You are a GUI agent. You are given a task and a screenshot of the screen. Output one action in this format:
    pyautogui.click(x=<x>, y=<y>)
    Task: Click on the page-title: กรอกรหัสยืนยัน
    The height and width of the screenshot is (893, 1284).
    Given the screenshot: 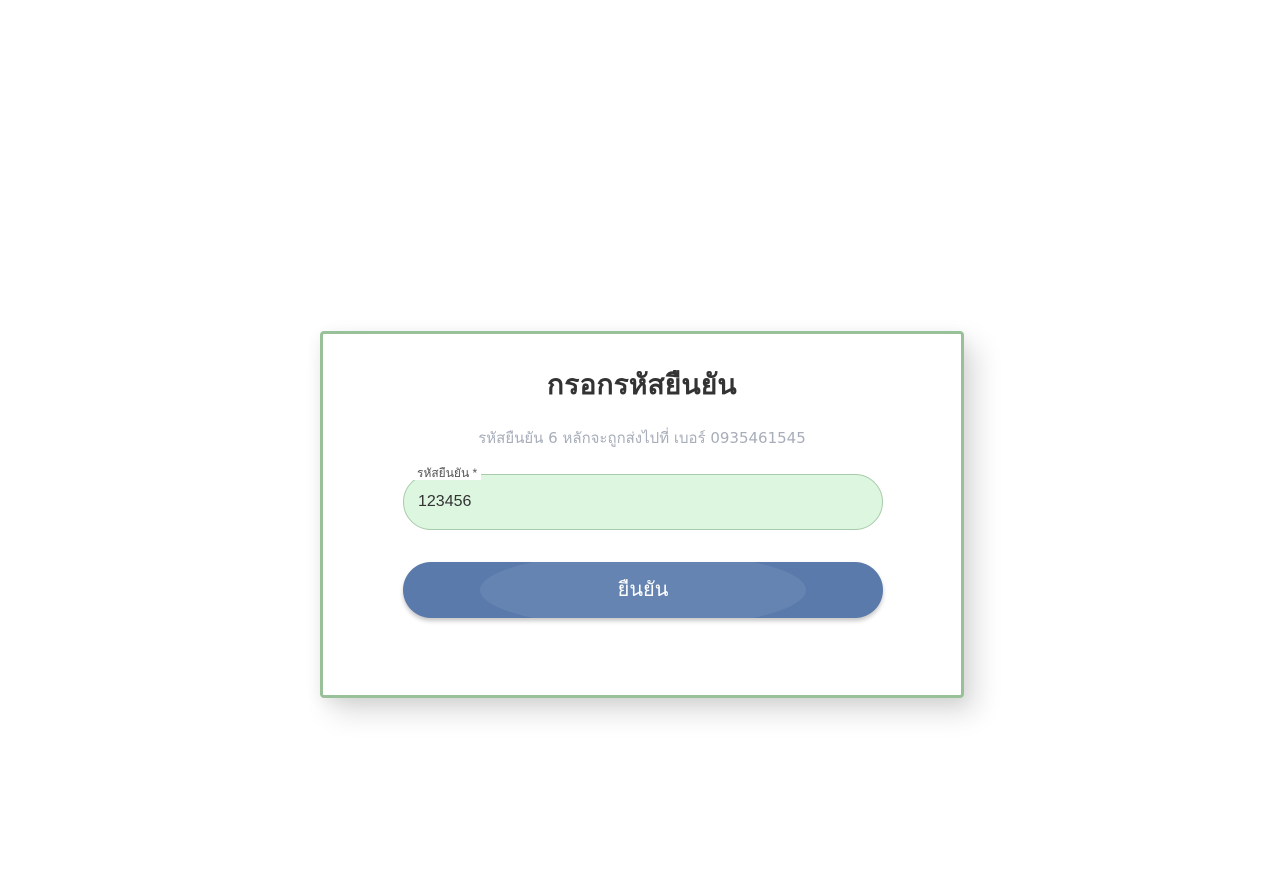 What is the action you would take?
    pyautogui.click(x=642, y=384)
    